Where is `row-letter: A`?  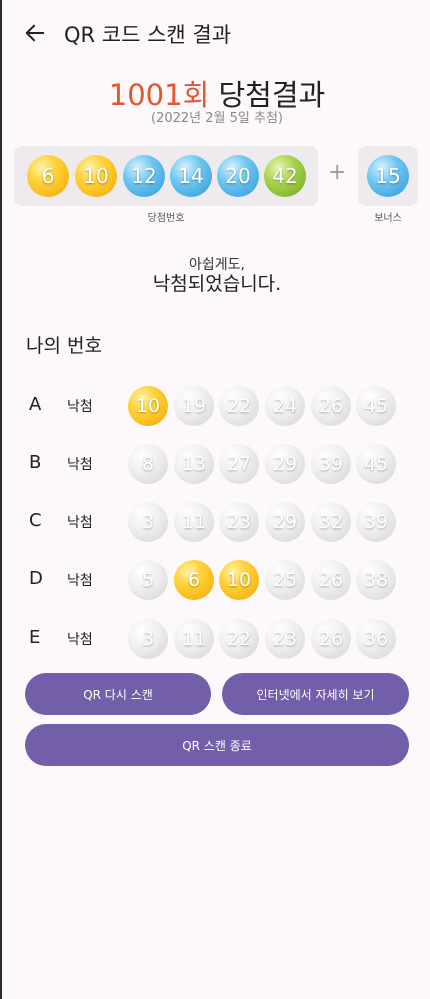
row-letter: A is located at coordinates (35, 404).